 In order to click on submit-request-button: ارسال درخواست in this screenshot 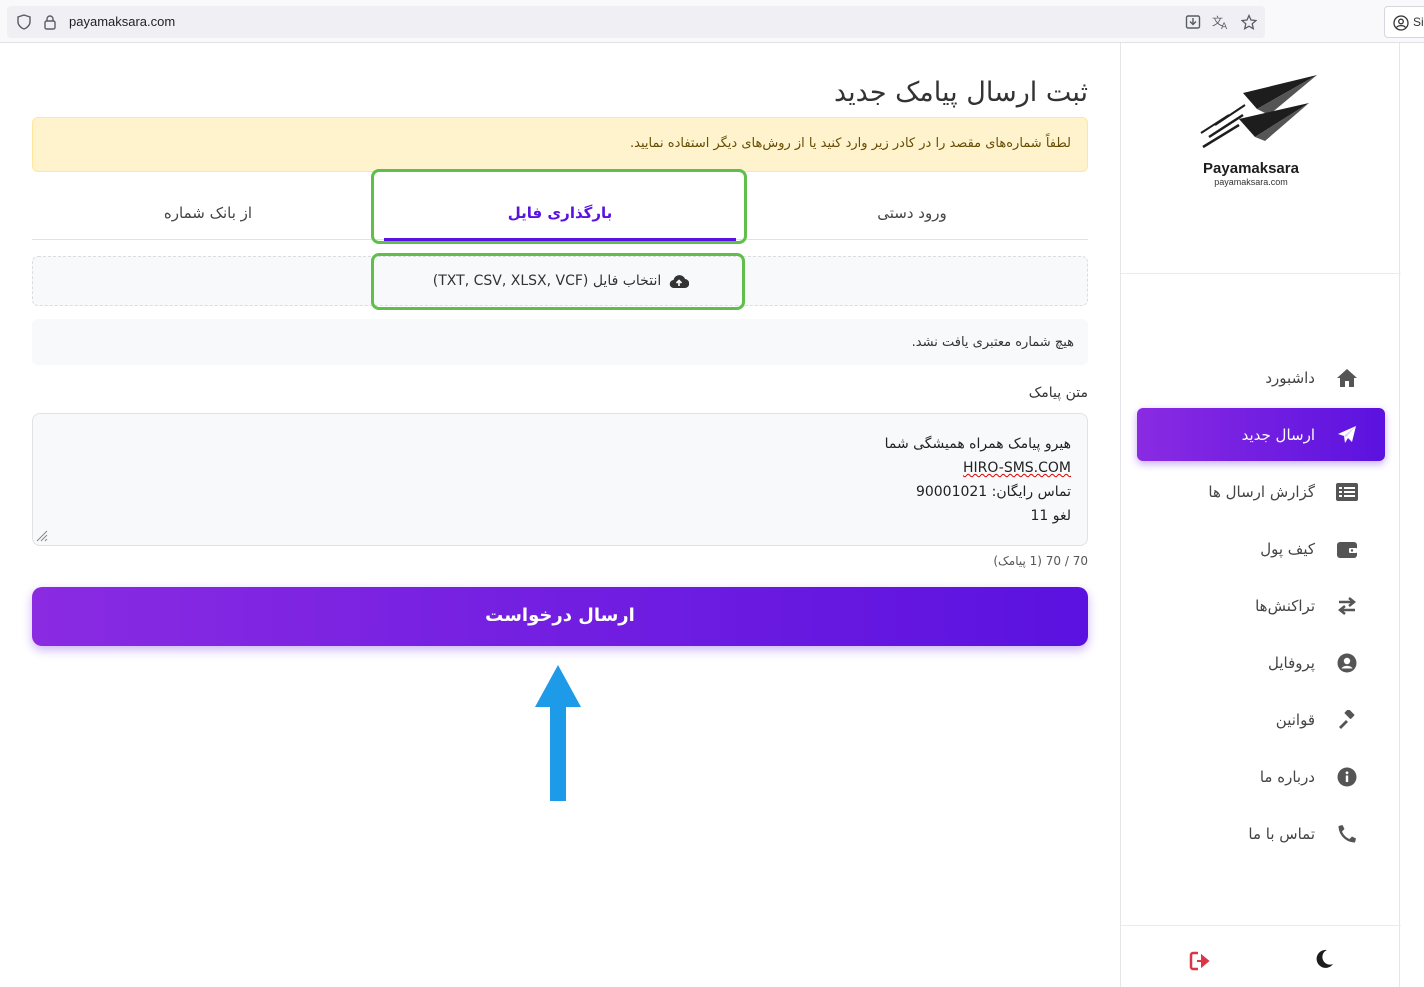, I will do `click(560, 616)`.